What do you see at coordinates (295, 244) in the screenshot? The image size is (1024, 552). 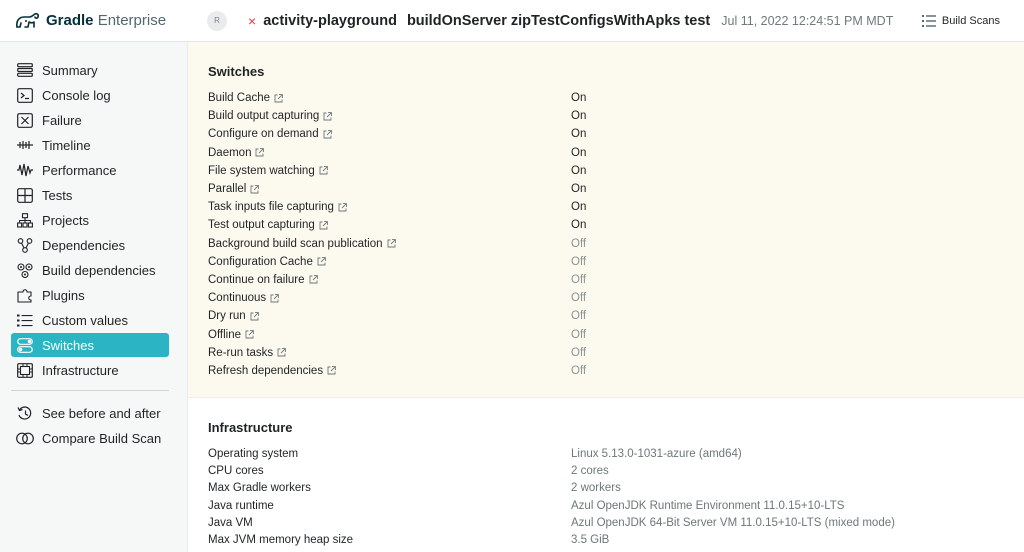 I see `switch-name-link: Background build scan publication` at bounding box center [295, 244].